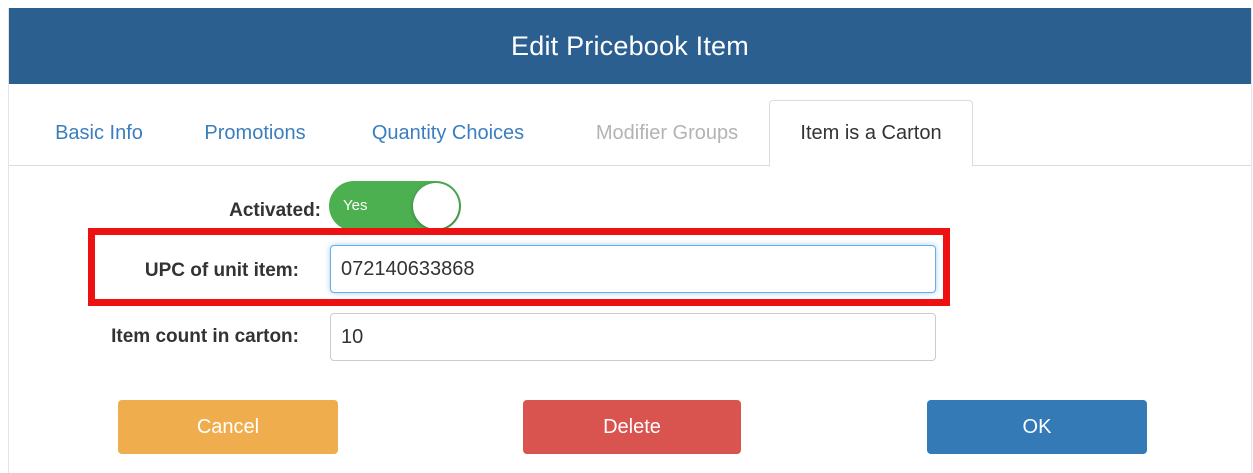  Describe the element at coordinates (667, 132) in the screenshot. I see `tab-modifier-groups: Modifier Groups` at that location.